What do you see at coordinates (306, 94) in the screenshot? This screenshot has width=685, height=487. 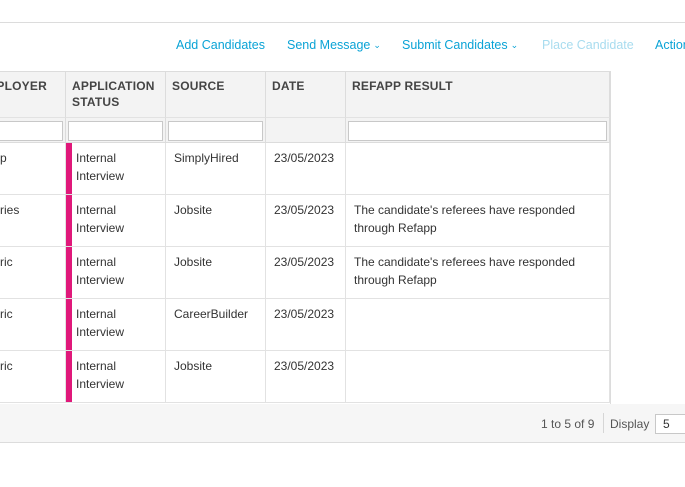 I see `column-header-date: DATE` at bounding box center [306, 94].